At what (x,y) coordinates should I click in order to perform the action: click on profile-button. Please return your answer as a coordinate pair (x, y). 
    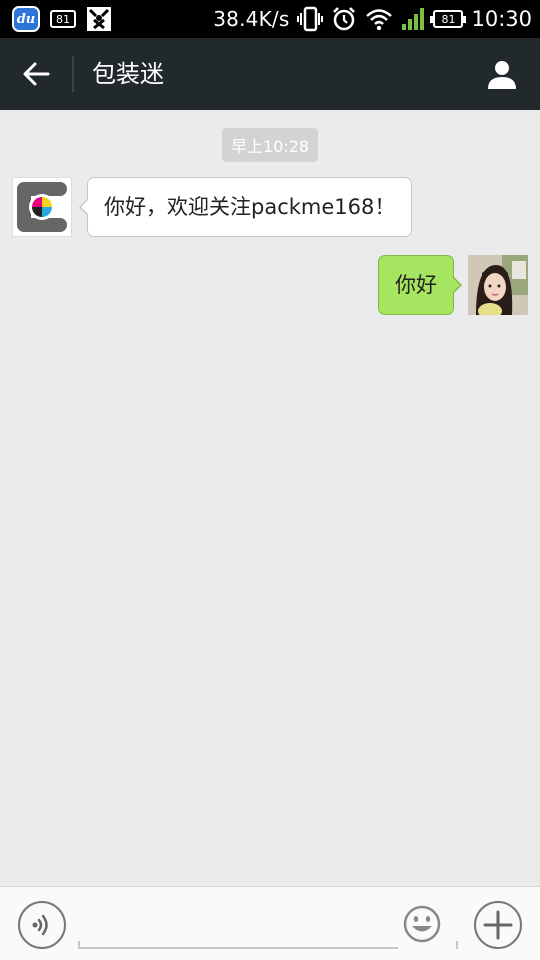
    Looking at the image, I should click on (502, 74).